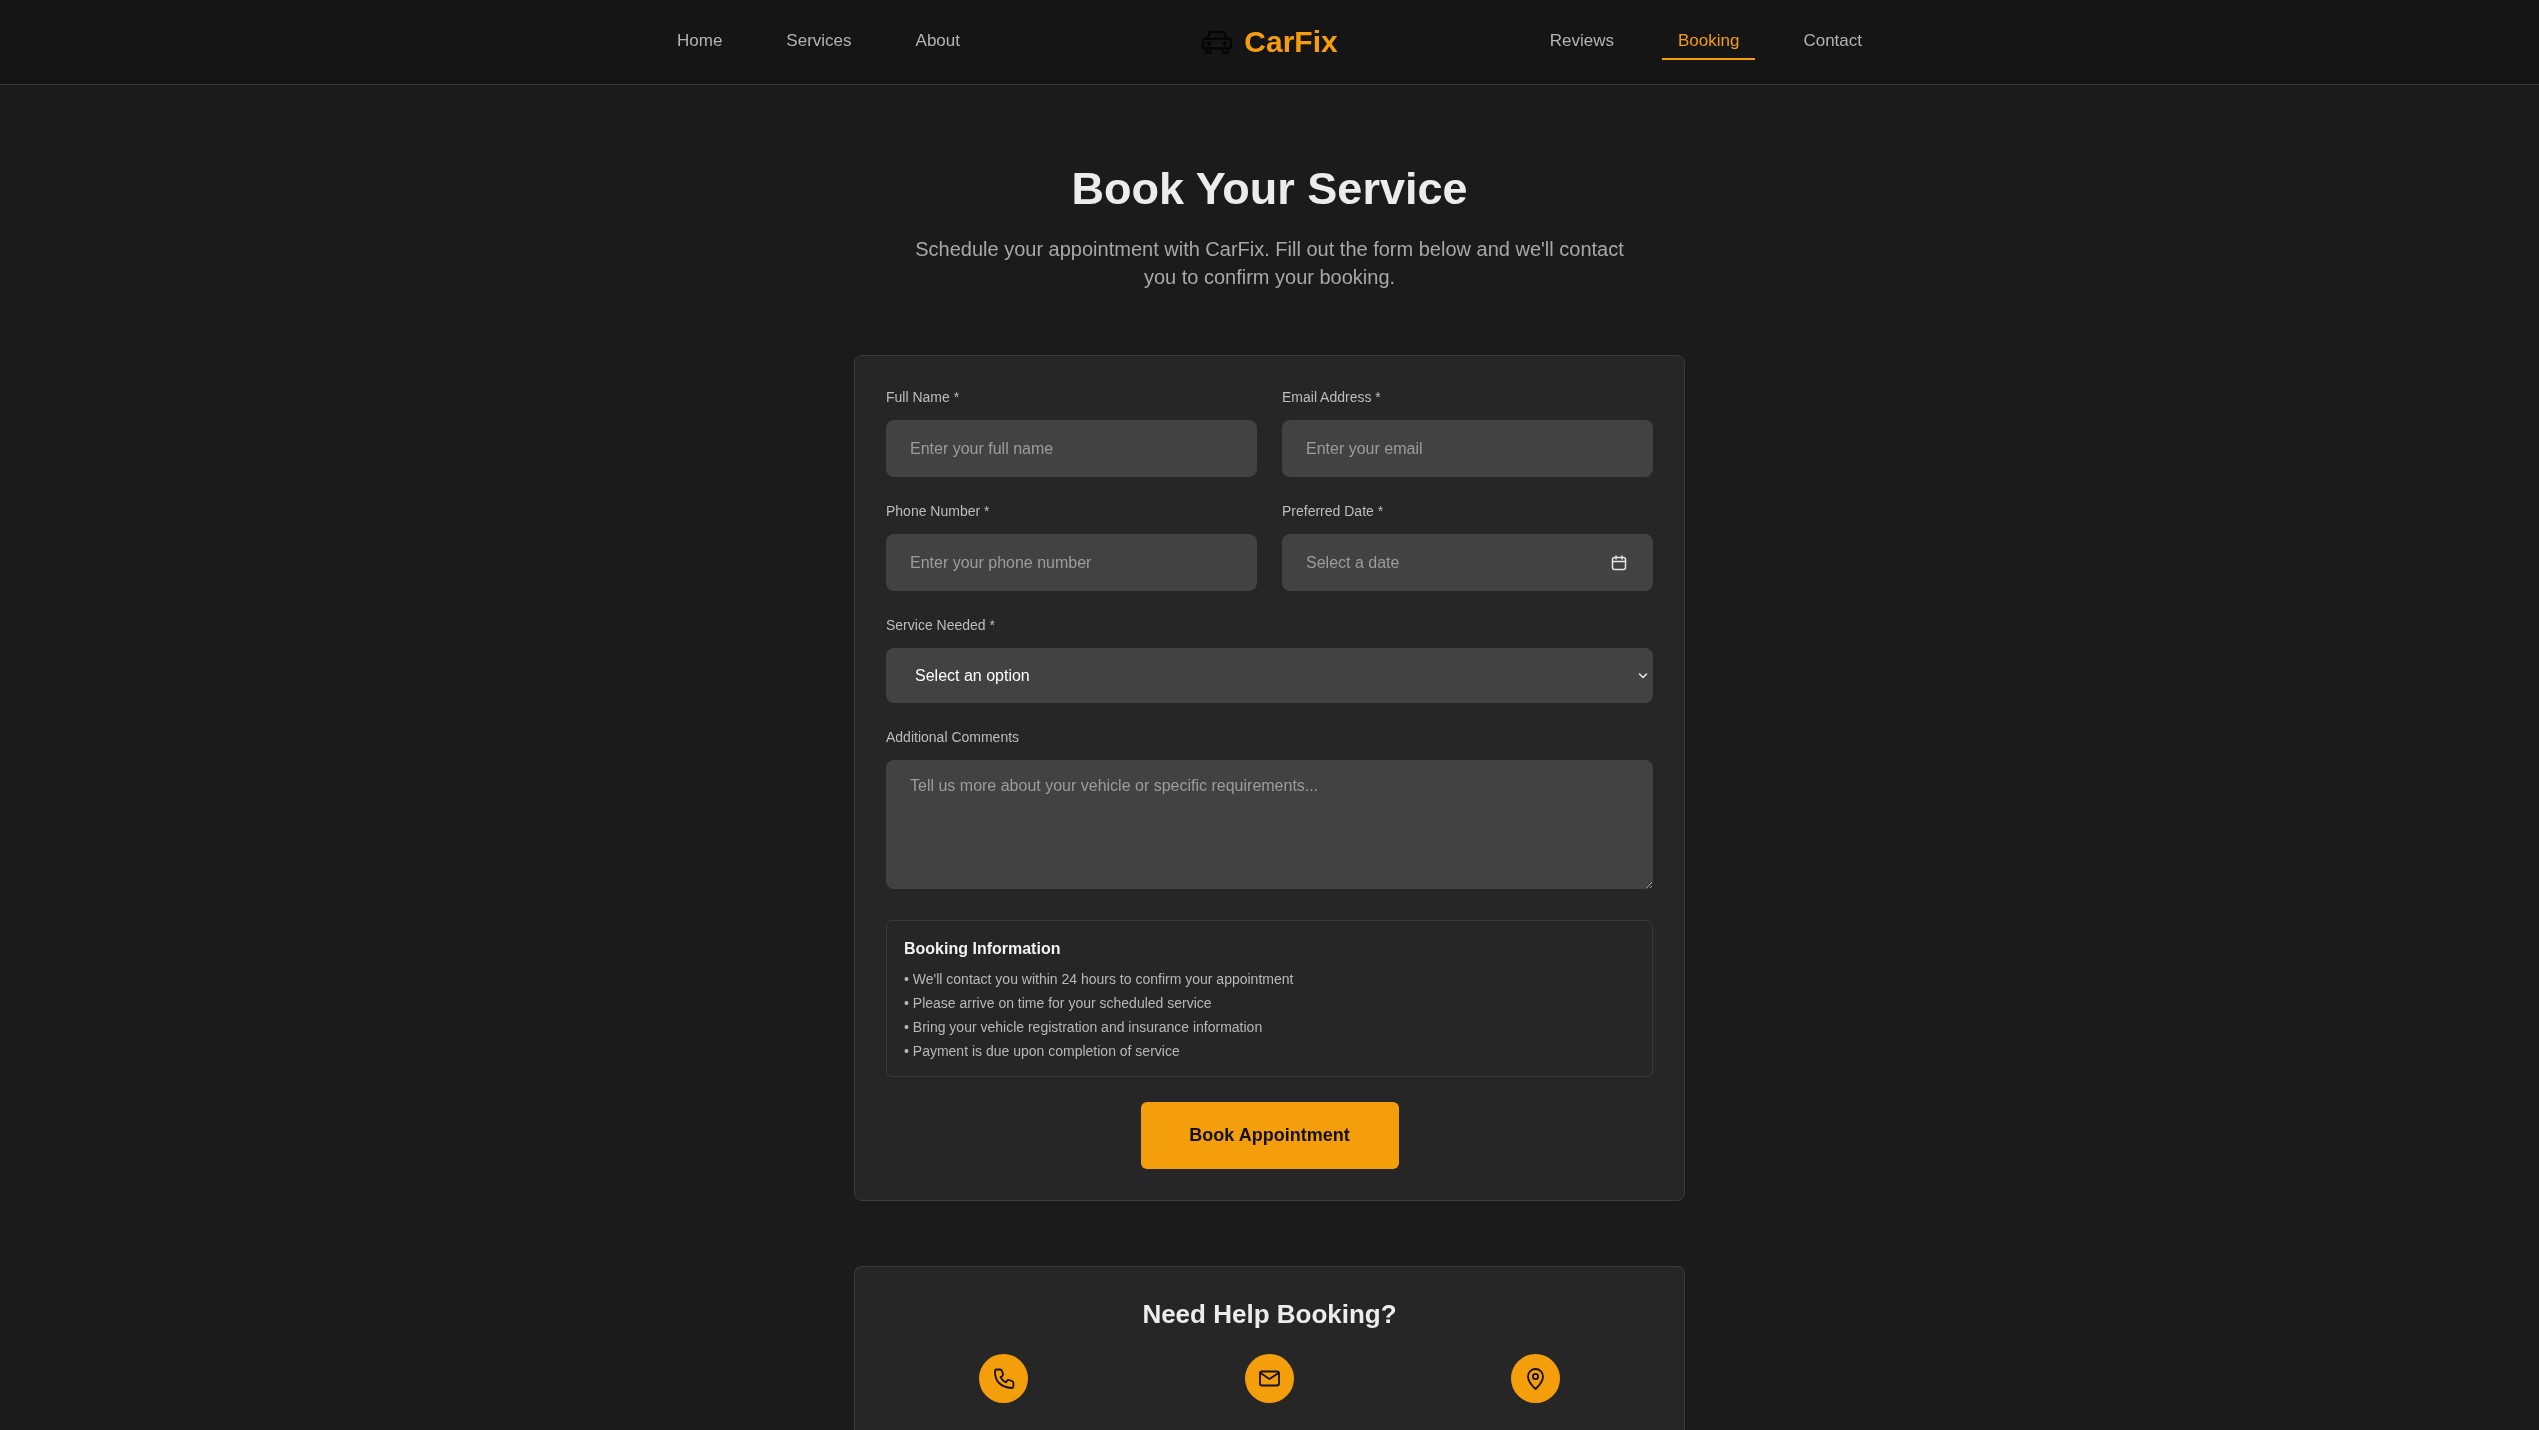  What do you see at coordinates (1536, 1378) in the screenshot?
I see `map-pin-icon` at bounding box center [1536, 1378].